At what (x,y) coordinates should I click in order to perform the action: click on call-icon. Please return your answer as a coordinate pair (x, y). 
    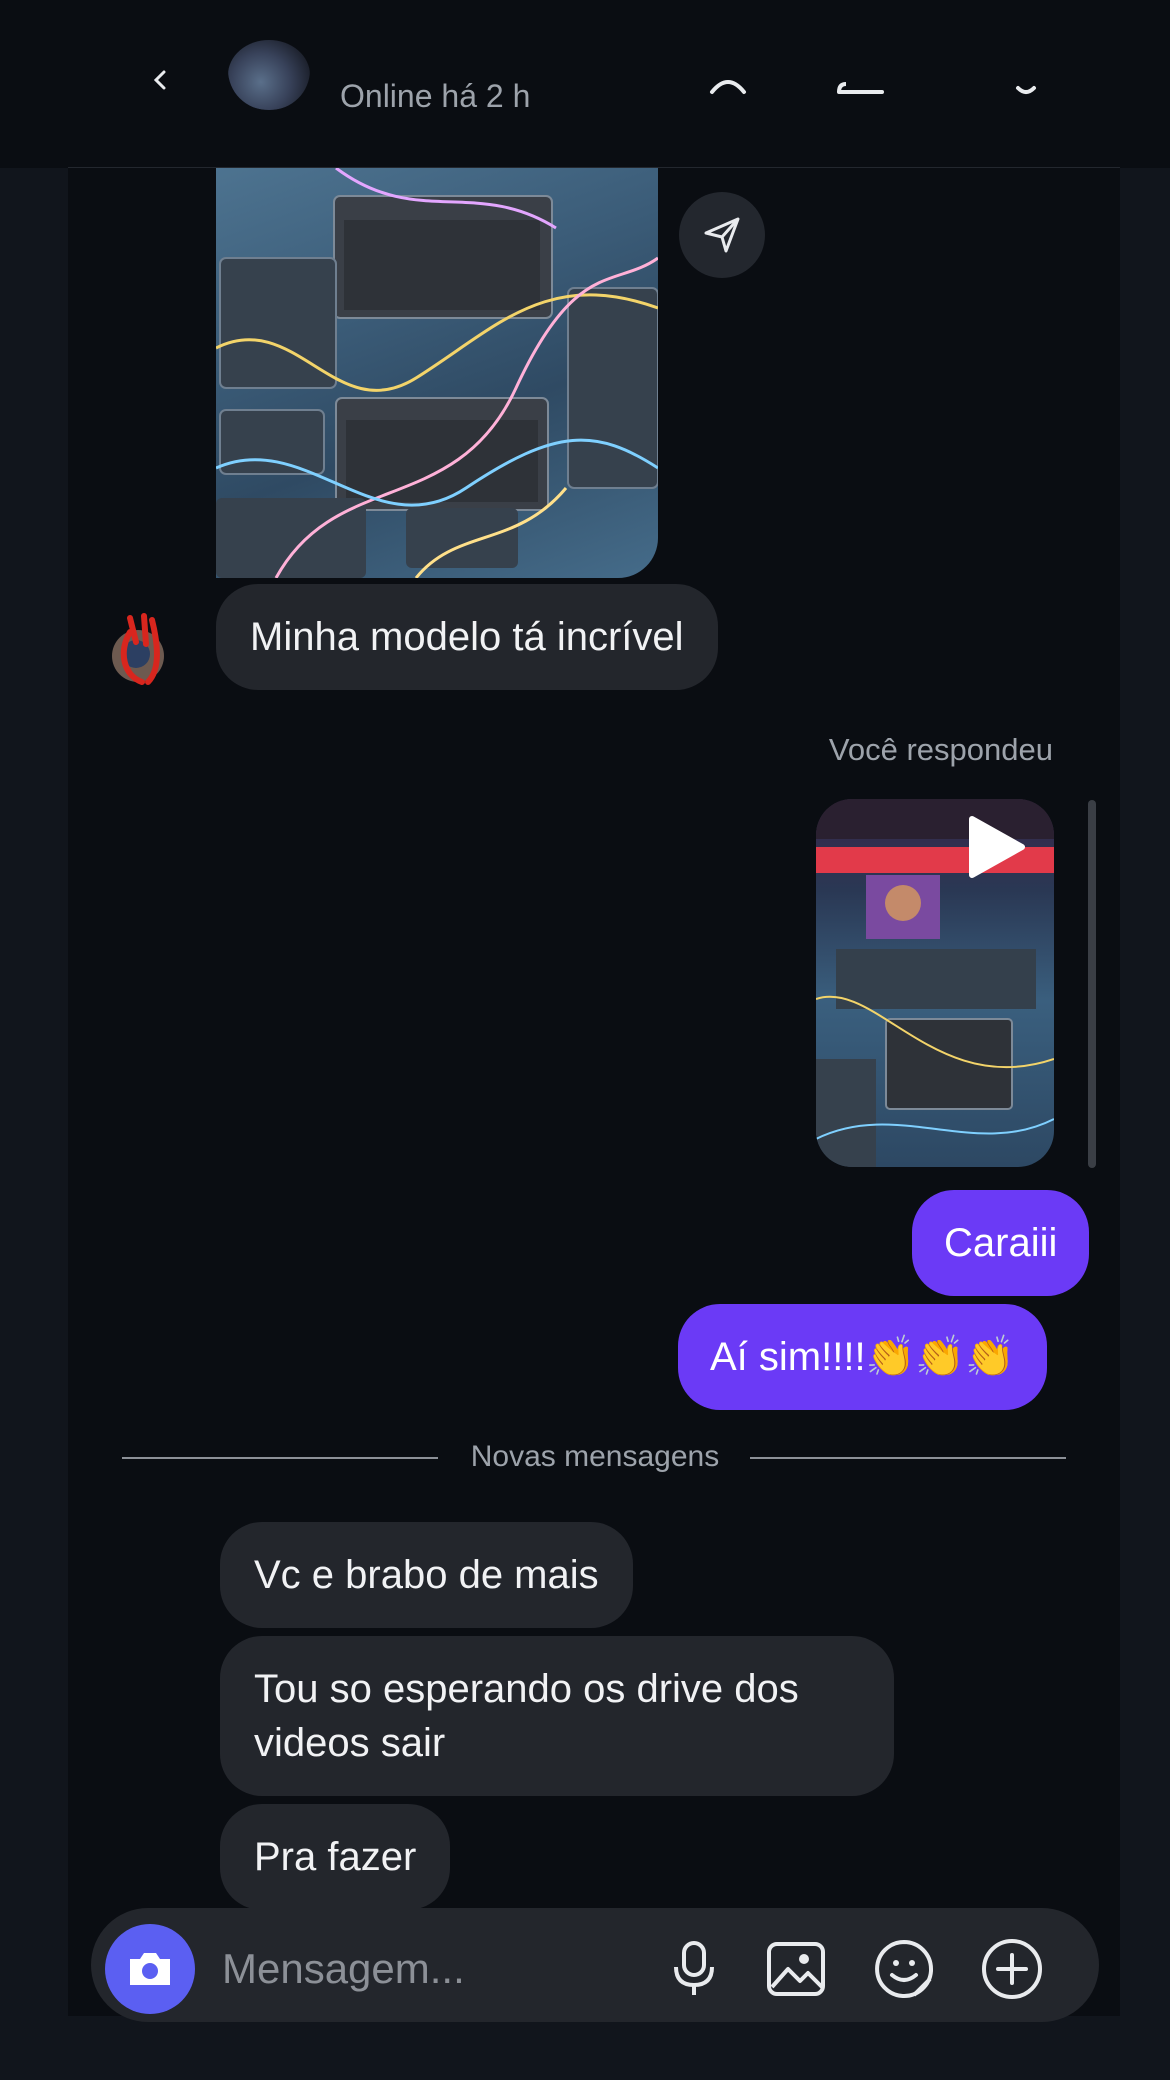
    Looking at the image, I should click on (728, 79).